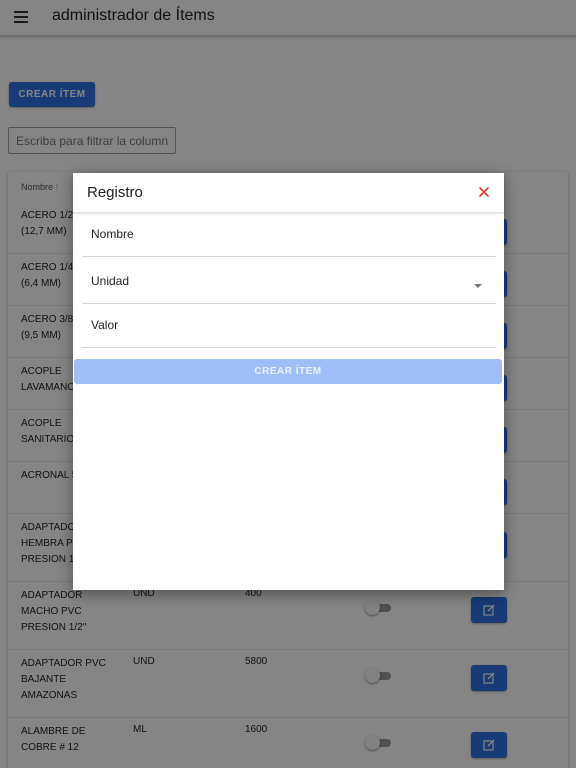 This screenshot has width=576, height=768. I want to click on unit-select-label: Unidad, so click(110, 281).